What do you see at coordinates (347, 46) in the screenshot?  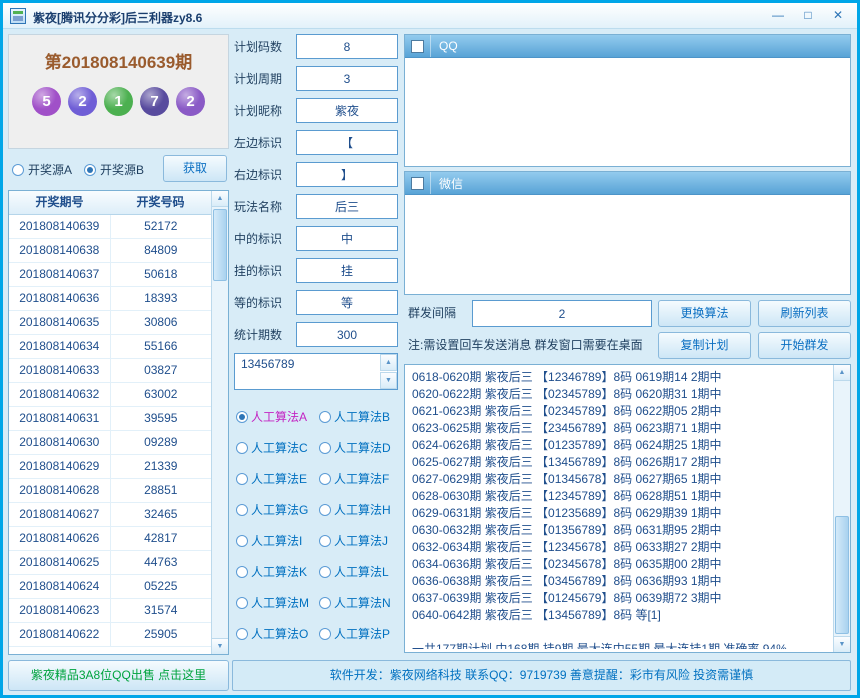 I see `plan-codes-input` at bounding box center [347, 46].